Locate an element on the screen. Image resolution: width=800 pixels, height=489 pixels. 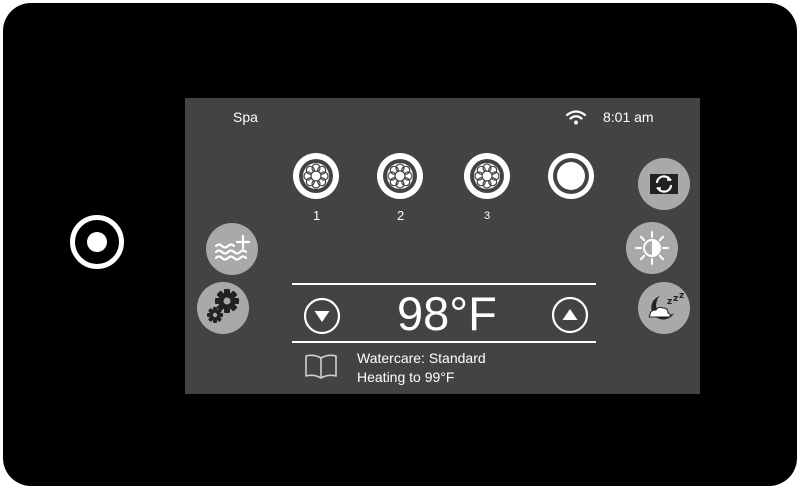
clock: 8:01 am is located at coordinates (628, 117).